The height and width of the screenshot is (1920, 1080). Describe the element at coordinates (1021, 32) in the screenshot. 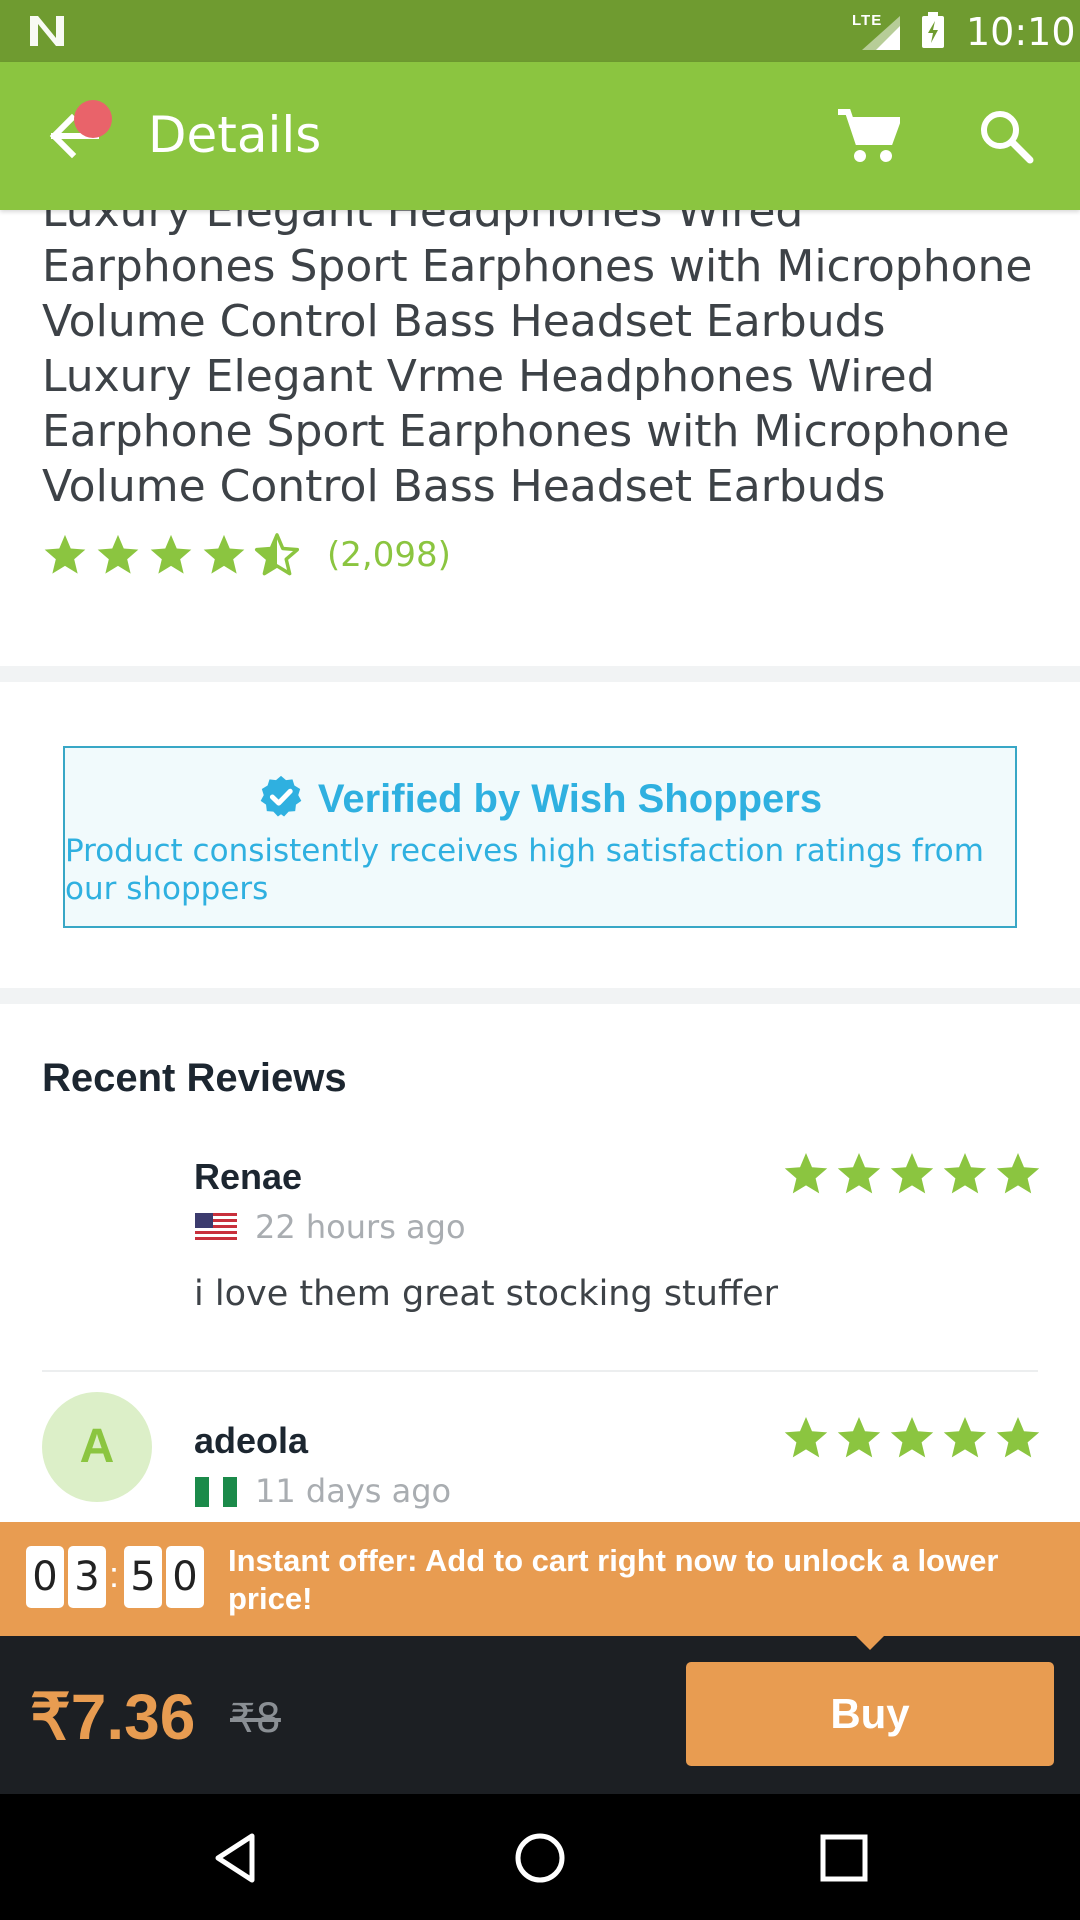

I see `clock: 10:10` at that location.